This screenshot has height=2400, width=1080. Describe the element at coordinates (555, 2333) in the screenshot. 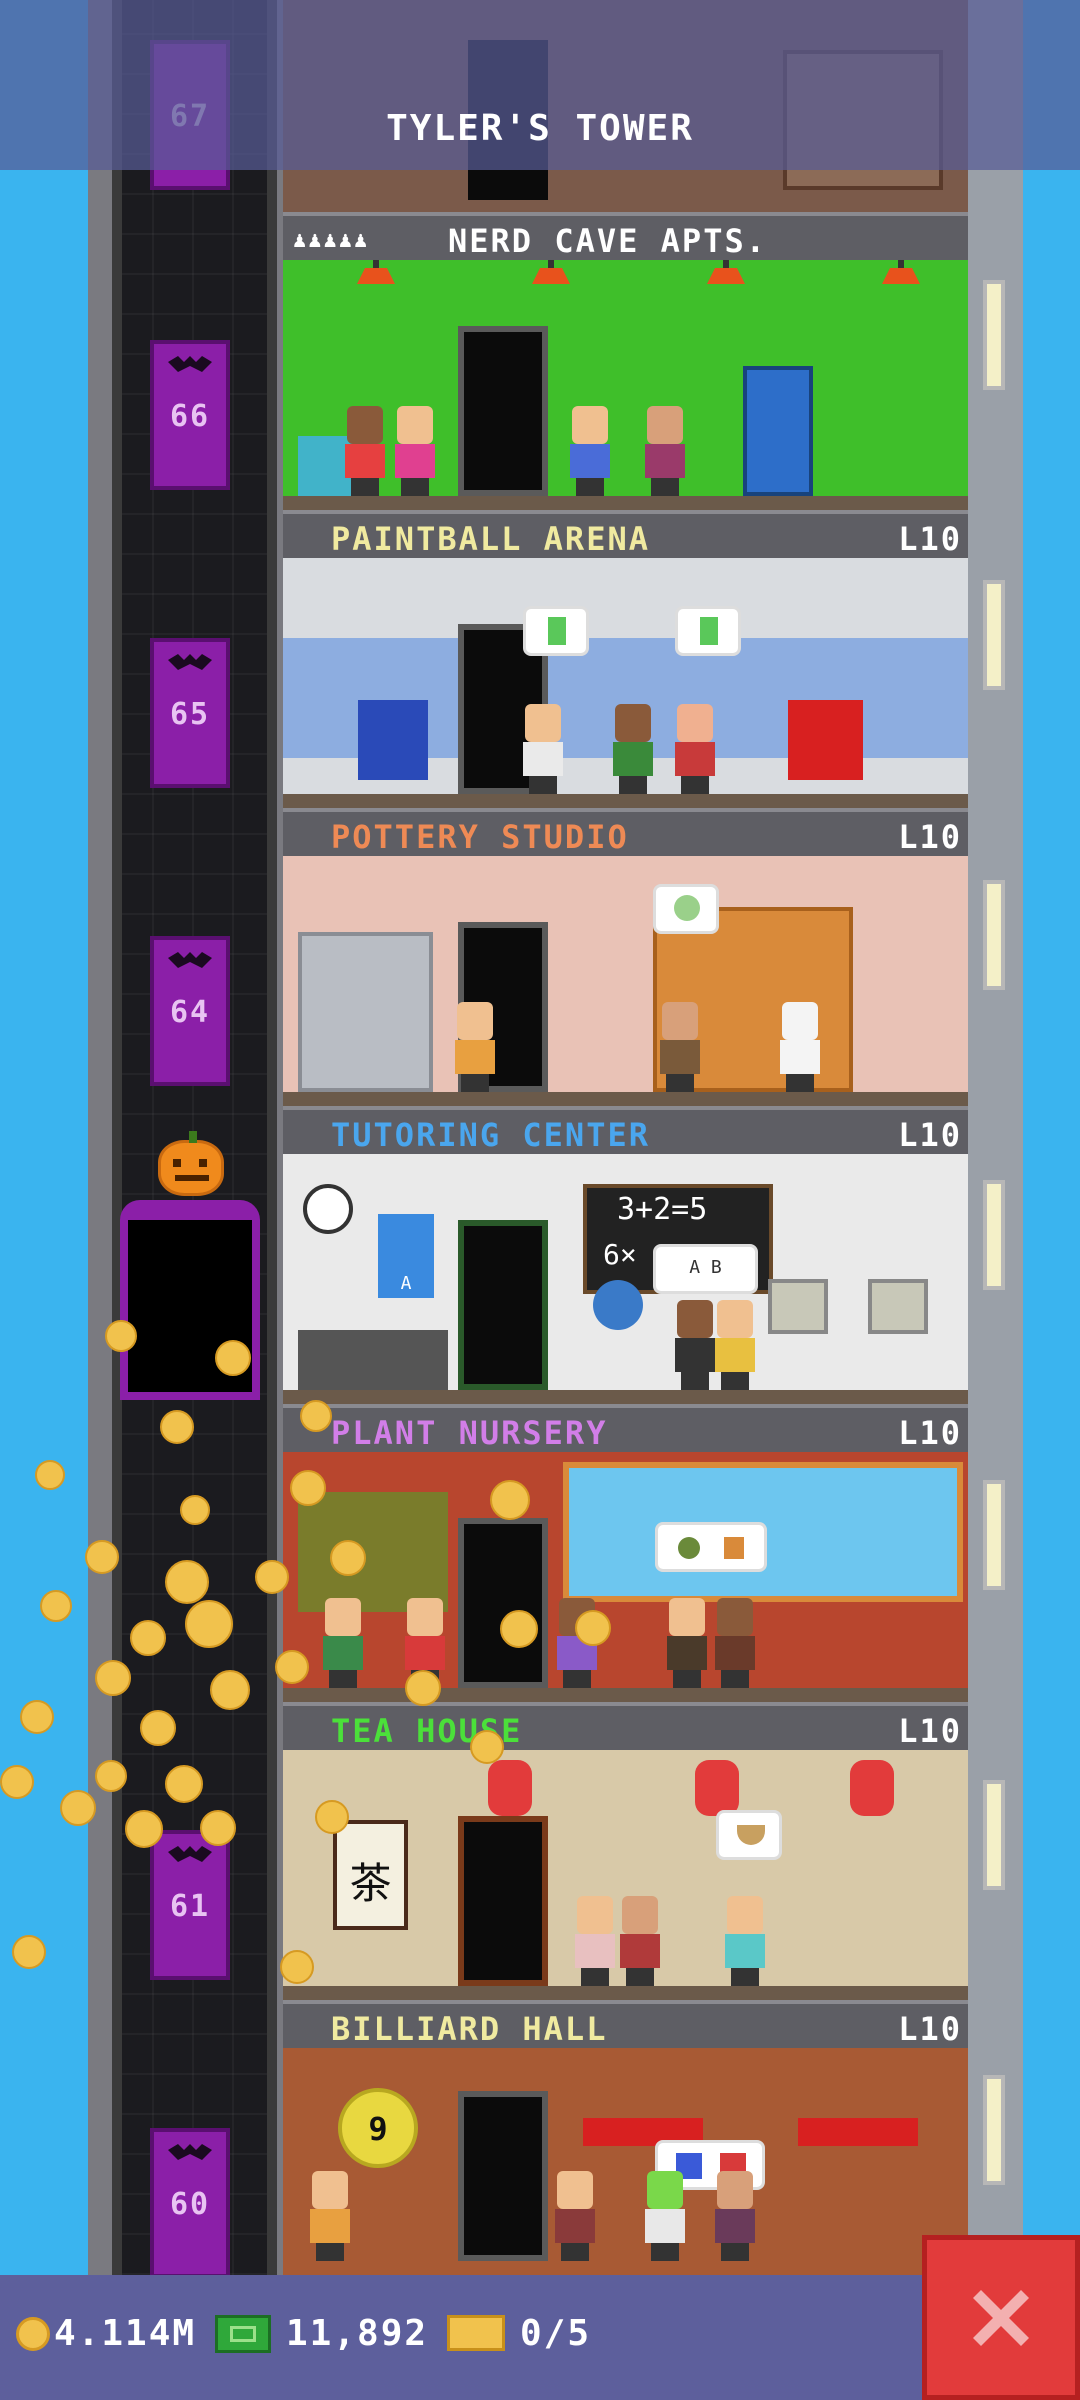

I see `tickets-count: 0/5` at that location.